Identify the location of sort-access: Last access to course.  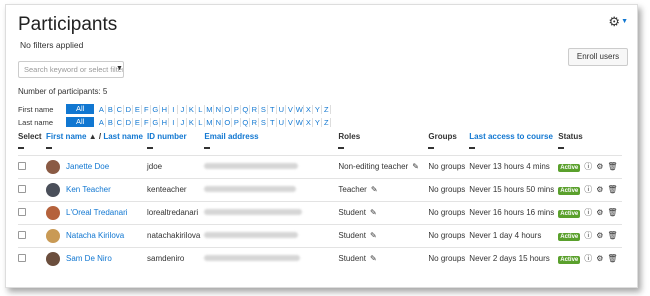
(511, 136).